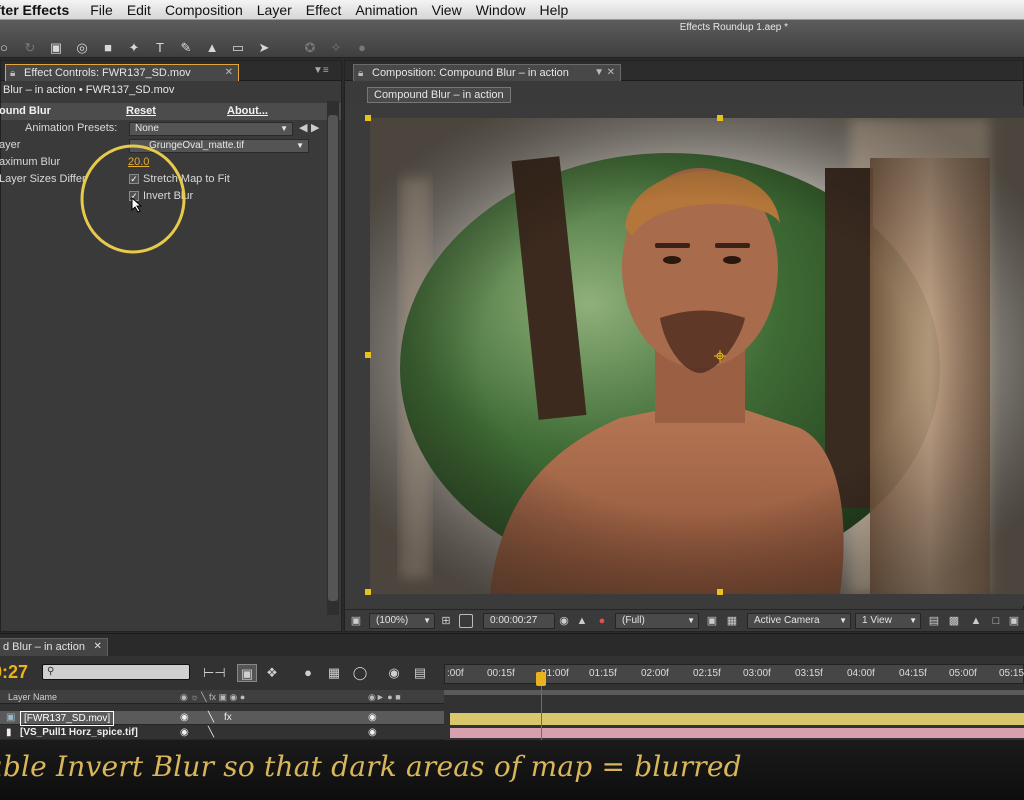 The height and width of the screenshot is (800, 1024). I want to click on menu-view: View, so click(447, 10).